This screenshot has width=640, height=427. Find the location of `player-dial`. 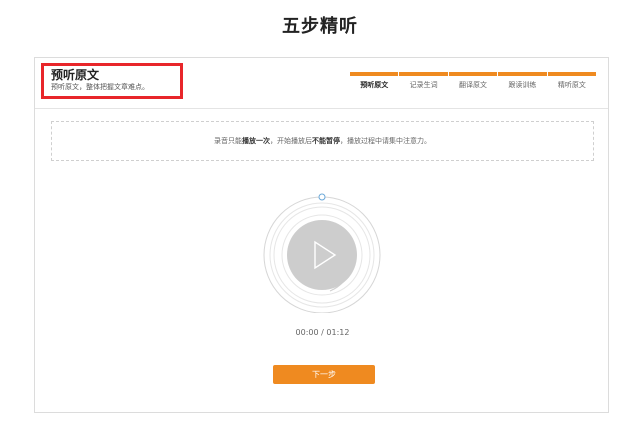

player-dial is located at coordinates (322, 253).